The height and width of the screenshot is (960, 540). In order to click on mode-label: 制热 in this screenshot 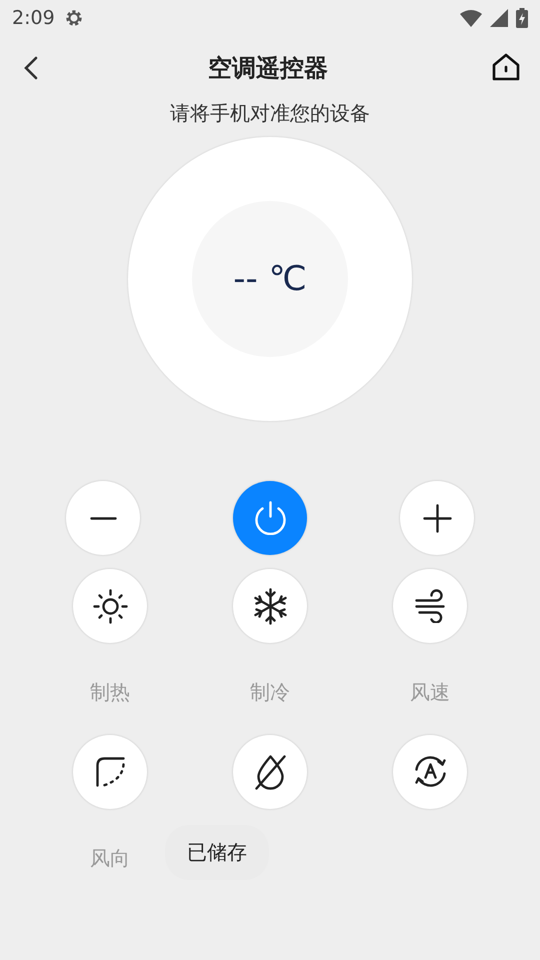, I will do `click(110, 691)`.